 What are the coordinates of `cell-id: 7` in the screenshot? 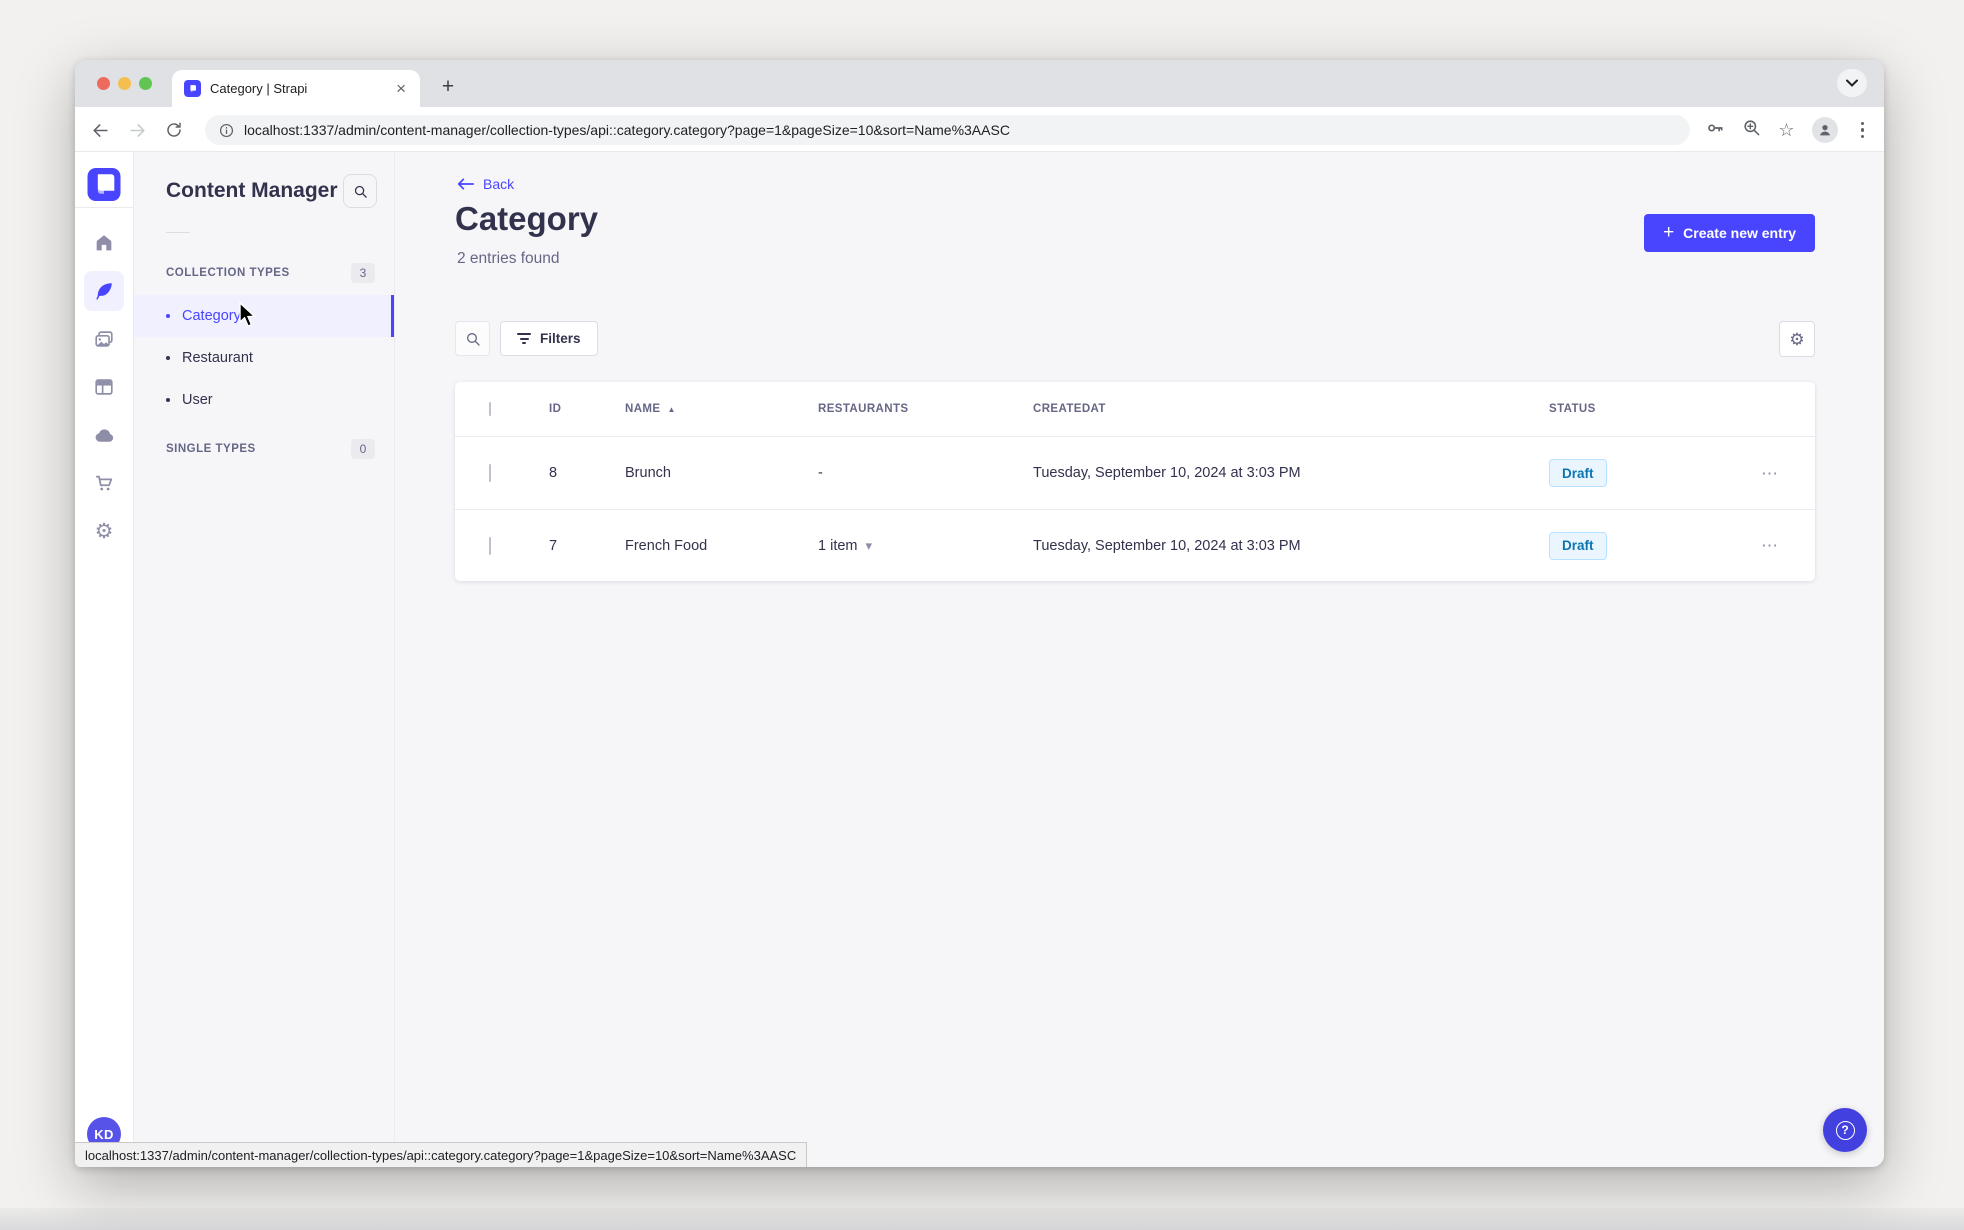 It's located at (553, 545).